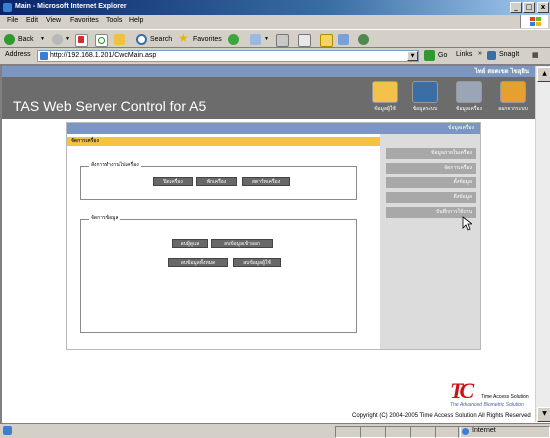 The height and width of the screenshot is (438, 550). I want to click on links-button: Links, so click(464, 54).